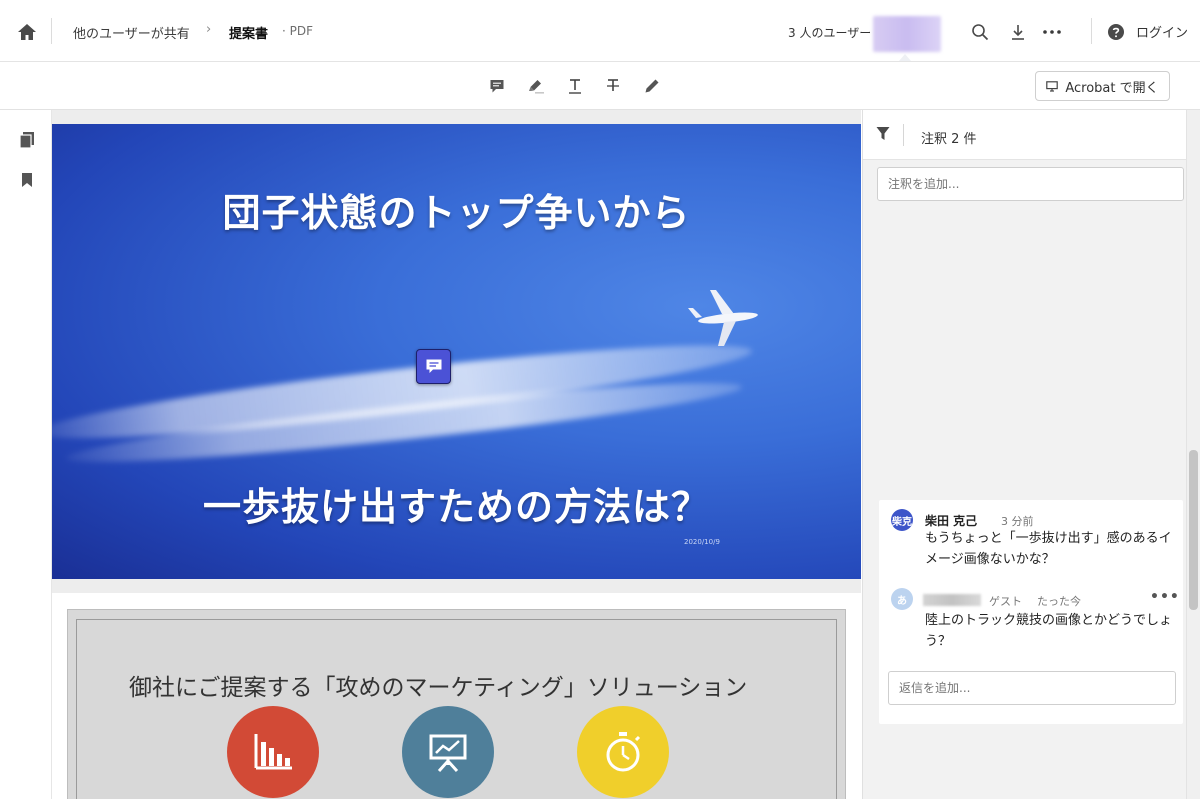  What do you see at coordinates (298, 31) in the screenshot?
I see `document-type: · PDF` at bounding box center [298, 31].